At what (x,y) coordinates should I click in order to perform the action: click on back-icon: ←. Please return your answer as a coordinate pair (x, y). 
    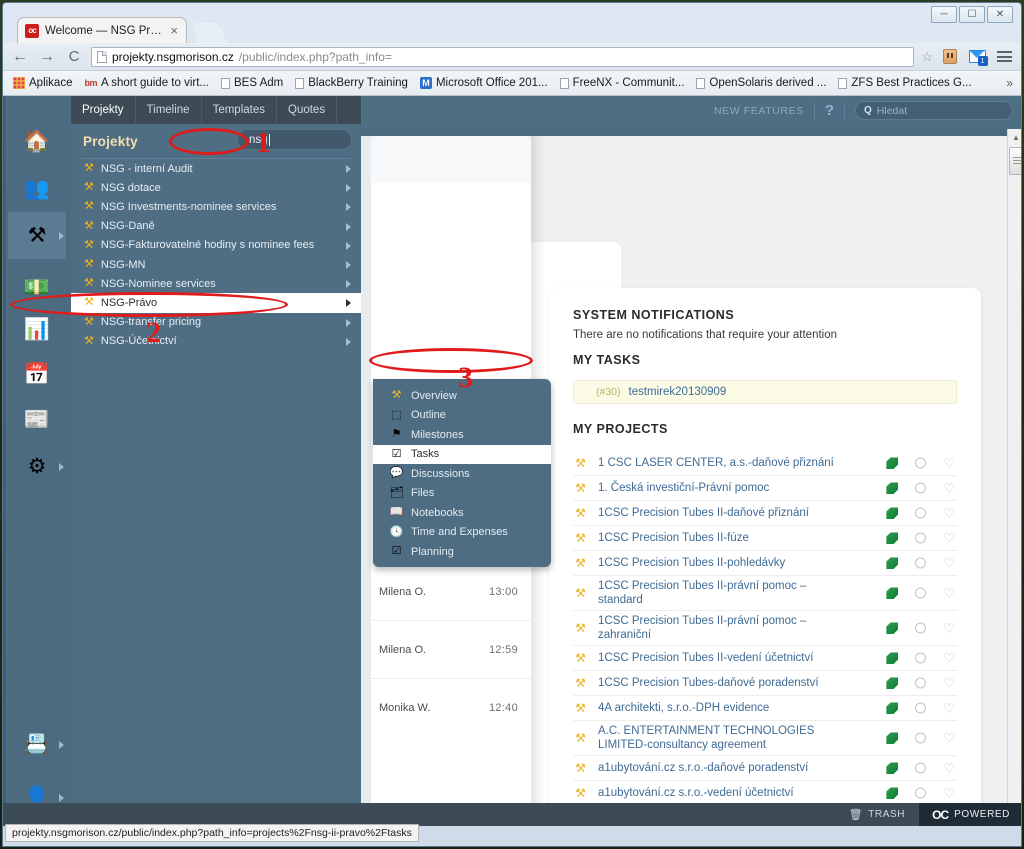
    Looking at the image, I should click on (20, 56).